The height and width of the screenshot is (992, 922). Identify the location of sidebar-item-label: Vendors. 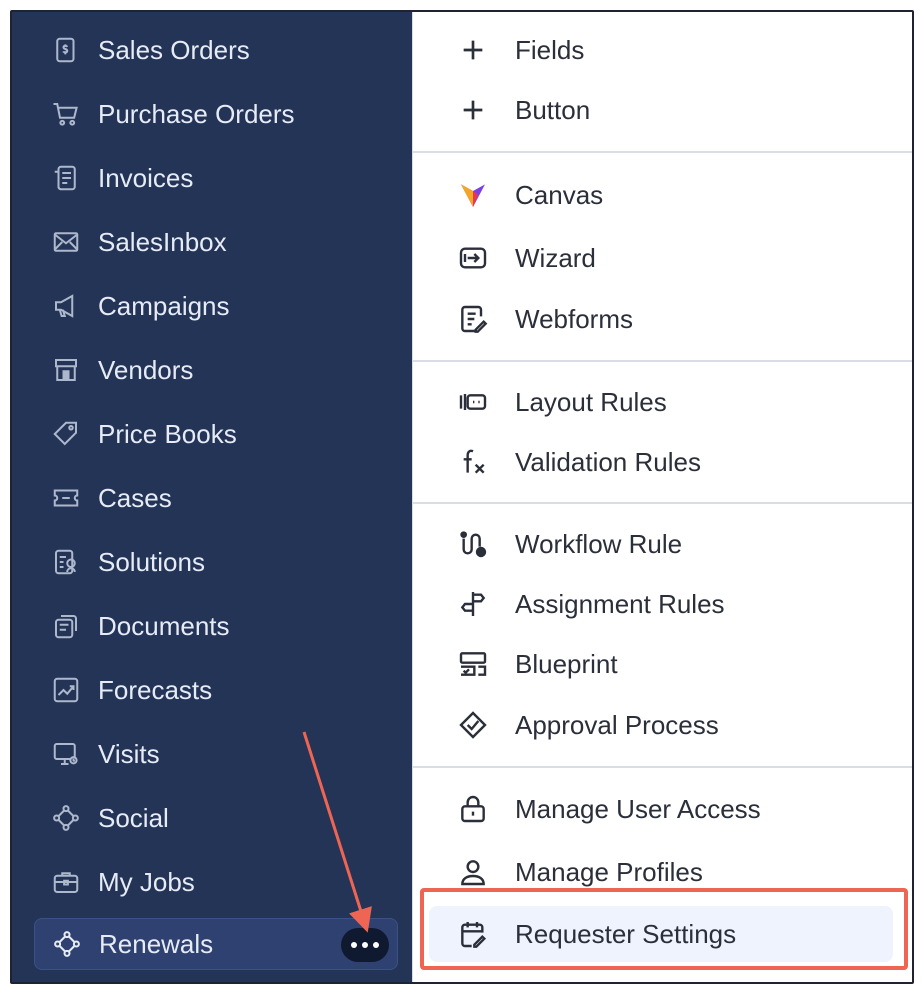
(146, 369).